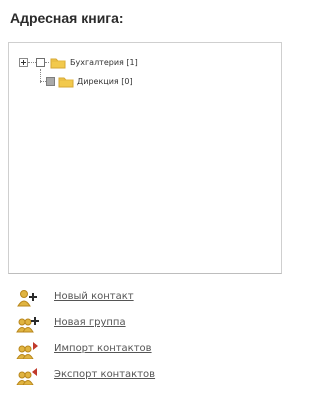 The image size is (320, 393). I want to click on export-contacts-link: Экспорт контактов, so click(104, 374).